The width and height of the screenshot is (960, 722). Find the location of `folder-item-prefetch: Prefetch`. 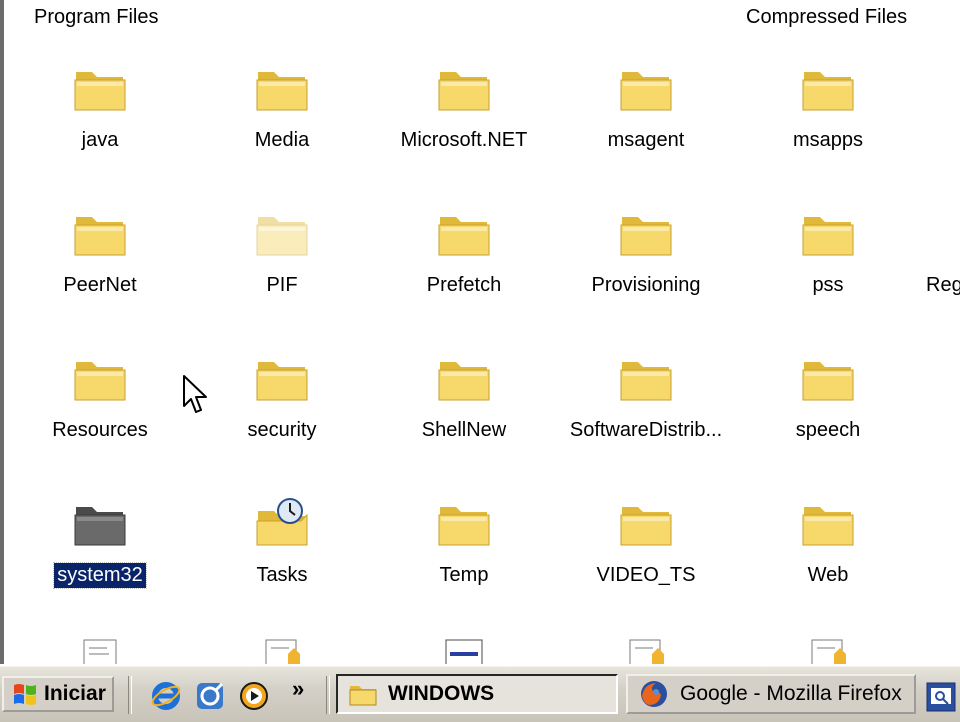

folder-item-prefetch: Prefetch is located at coordinates (464, 252).